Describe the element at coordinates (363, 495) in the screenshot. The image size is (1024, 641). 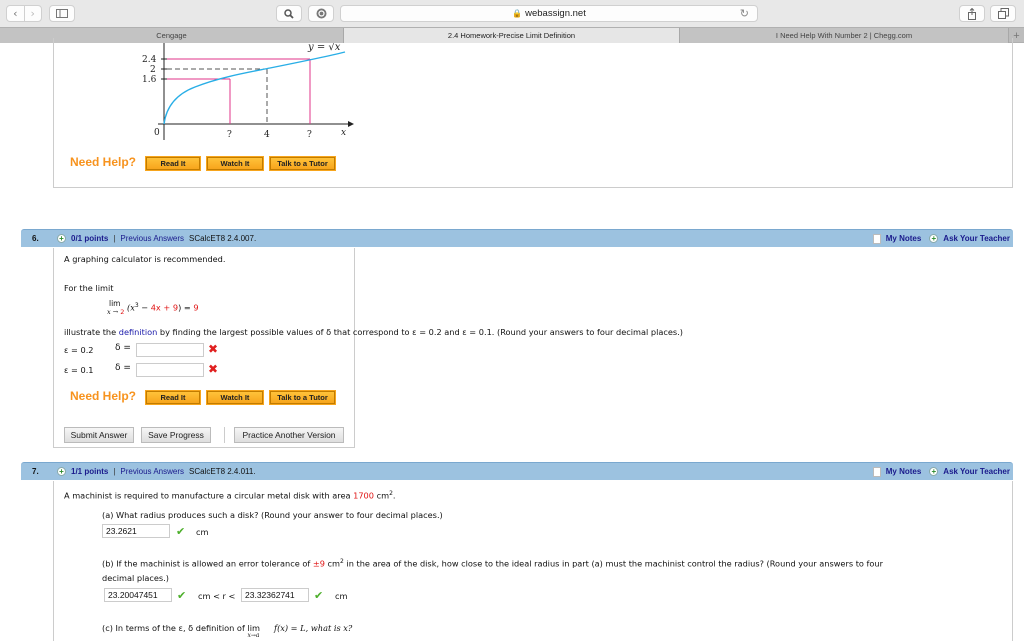
I see `area-value: 1700` at that location.